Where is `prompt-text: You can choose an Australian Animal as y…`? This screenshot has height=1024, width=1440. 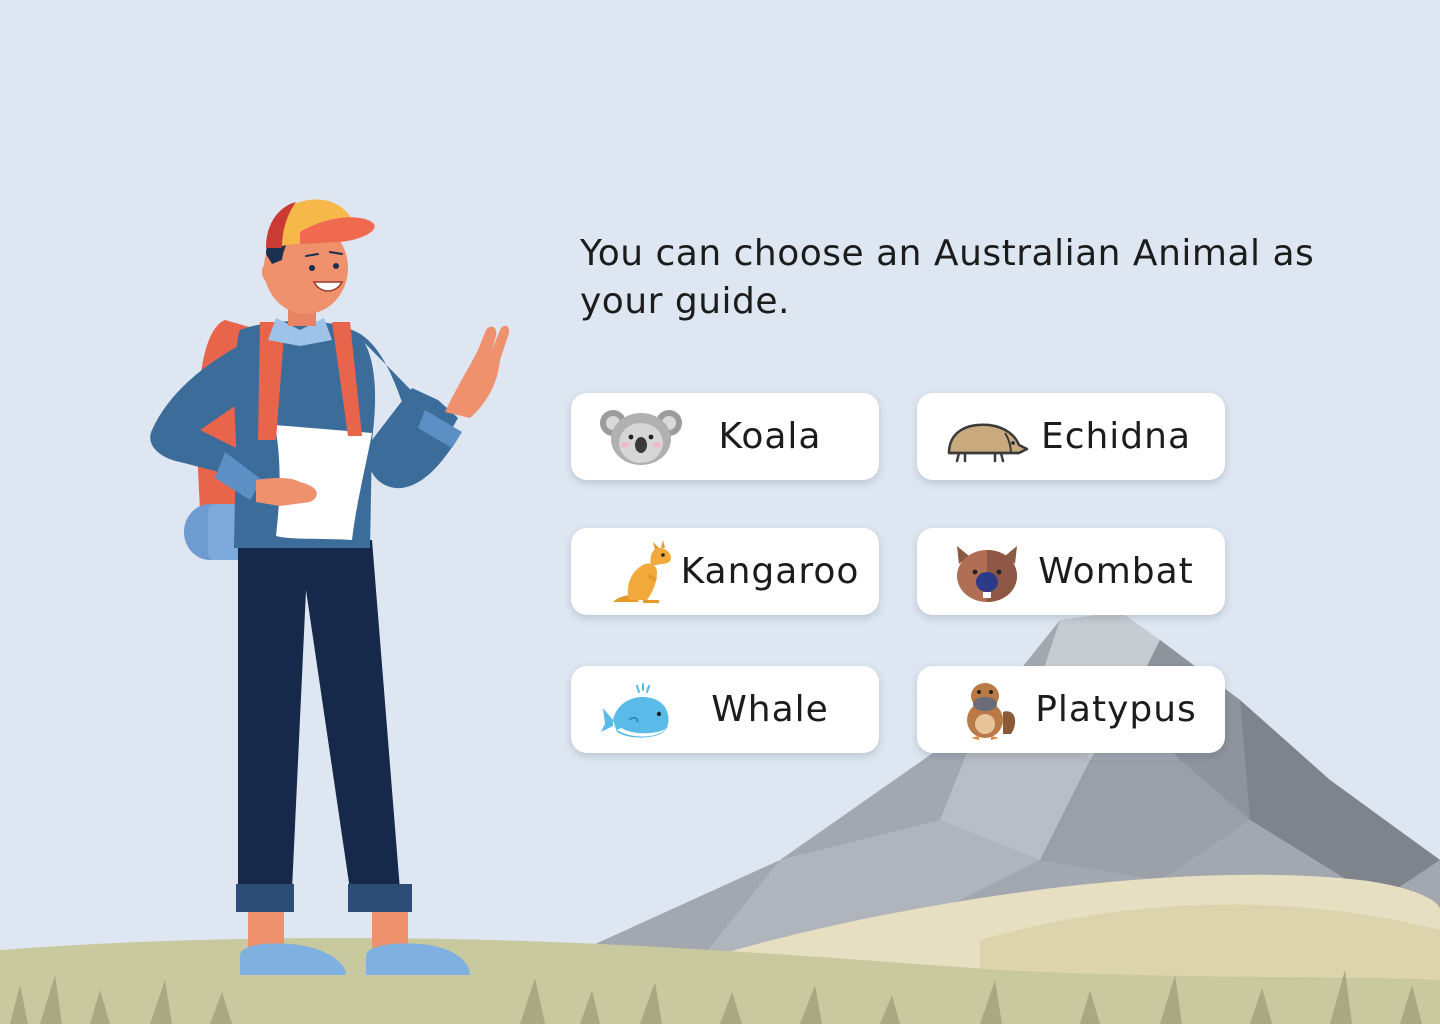 prompt-text: You can choose an Australian Animal as y… is located at coordinates (947, 277).